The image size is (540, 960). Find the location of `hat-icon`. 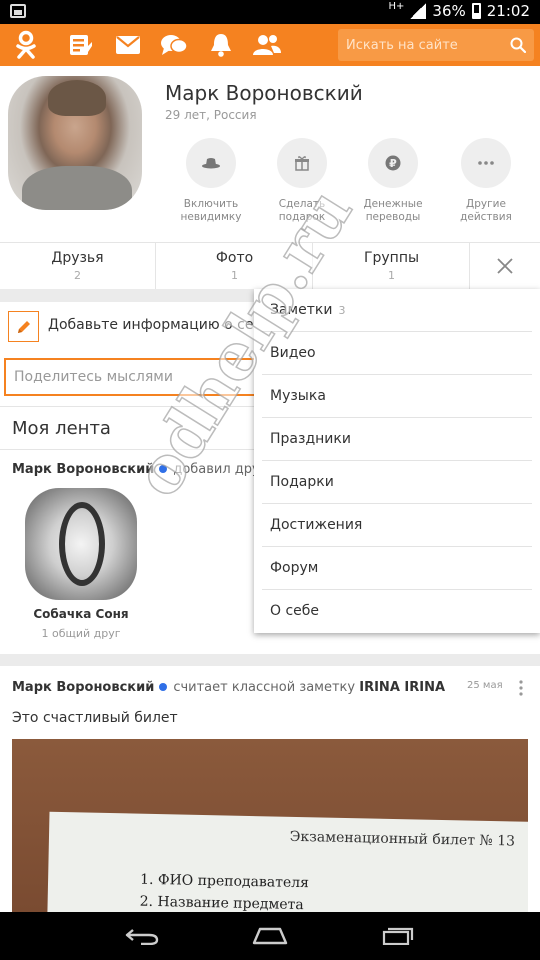

hat-icon is located at coordinates (211, 163).